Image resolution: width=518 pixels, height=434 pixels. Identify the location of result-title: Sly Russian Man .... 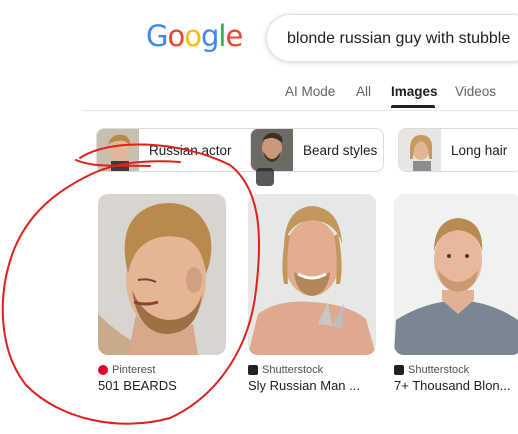
(304, 385).